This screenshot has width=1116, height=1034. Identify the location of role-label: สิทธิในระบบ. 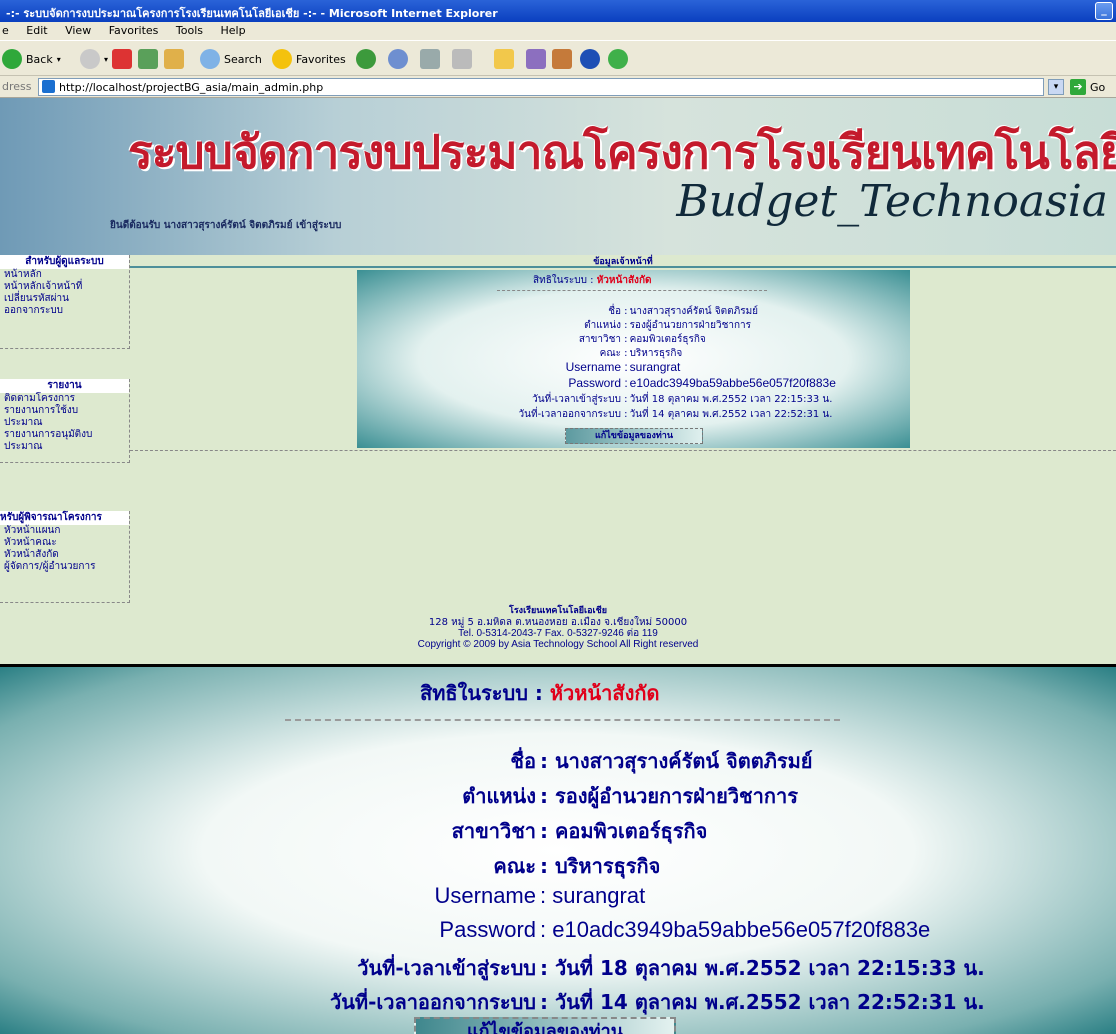
(560, 280).